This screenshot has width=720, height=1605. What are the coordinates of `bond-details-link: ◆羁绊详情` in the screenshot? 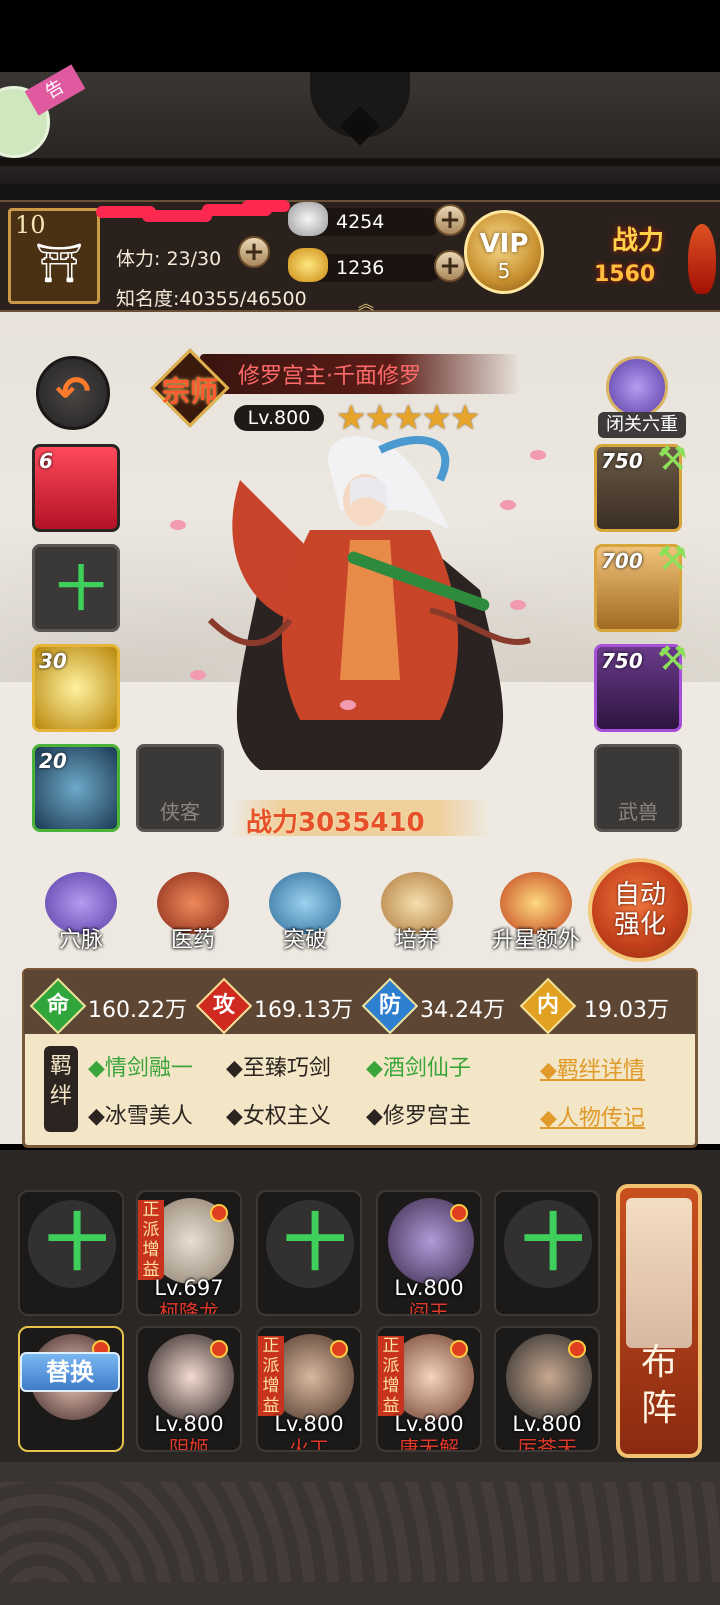 It's located at (592, 1068).